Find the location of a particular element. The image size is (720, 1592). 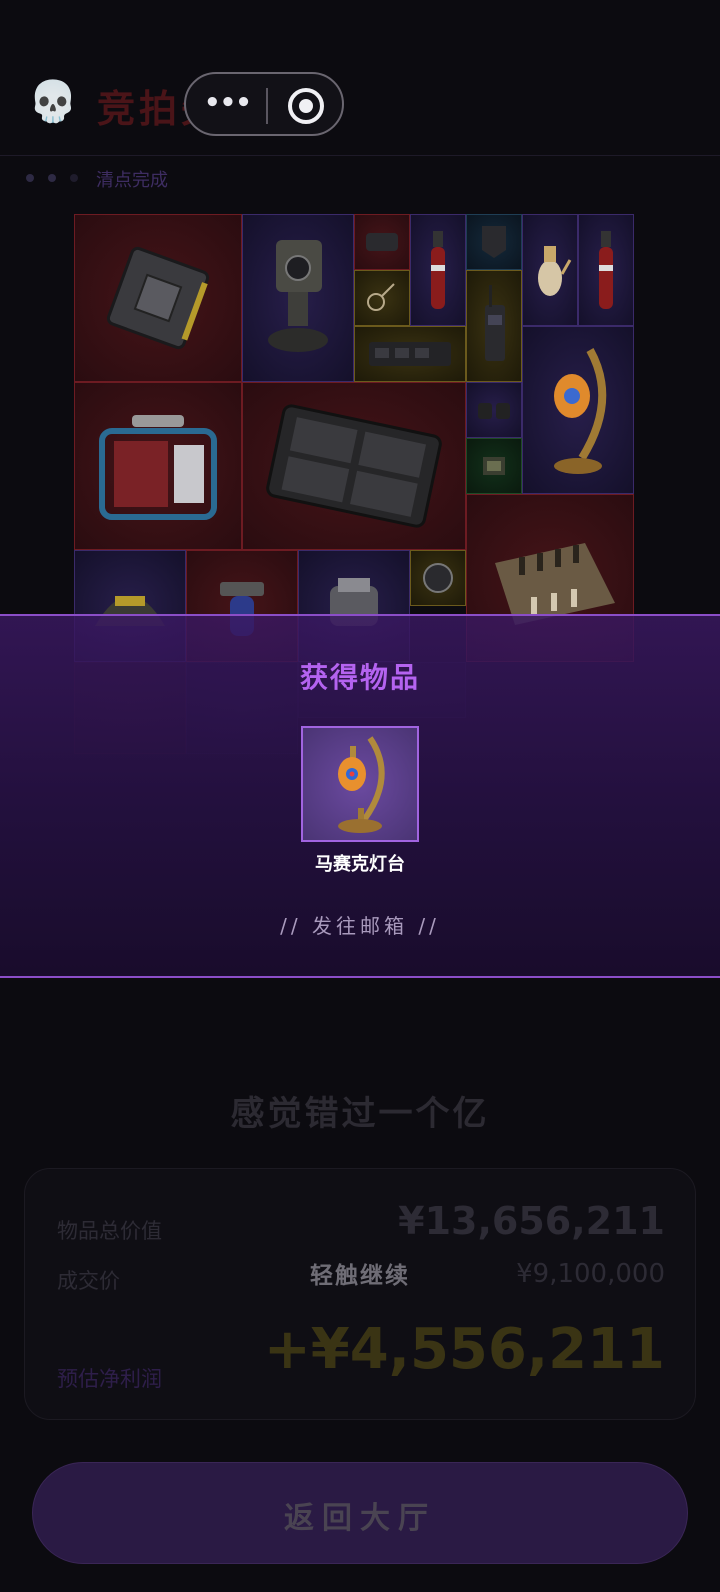

chip-icon is located at coordinates (494, 466).